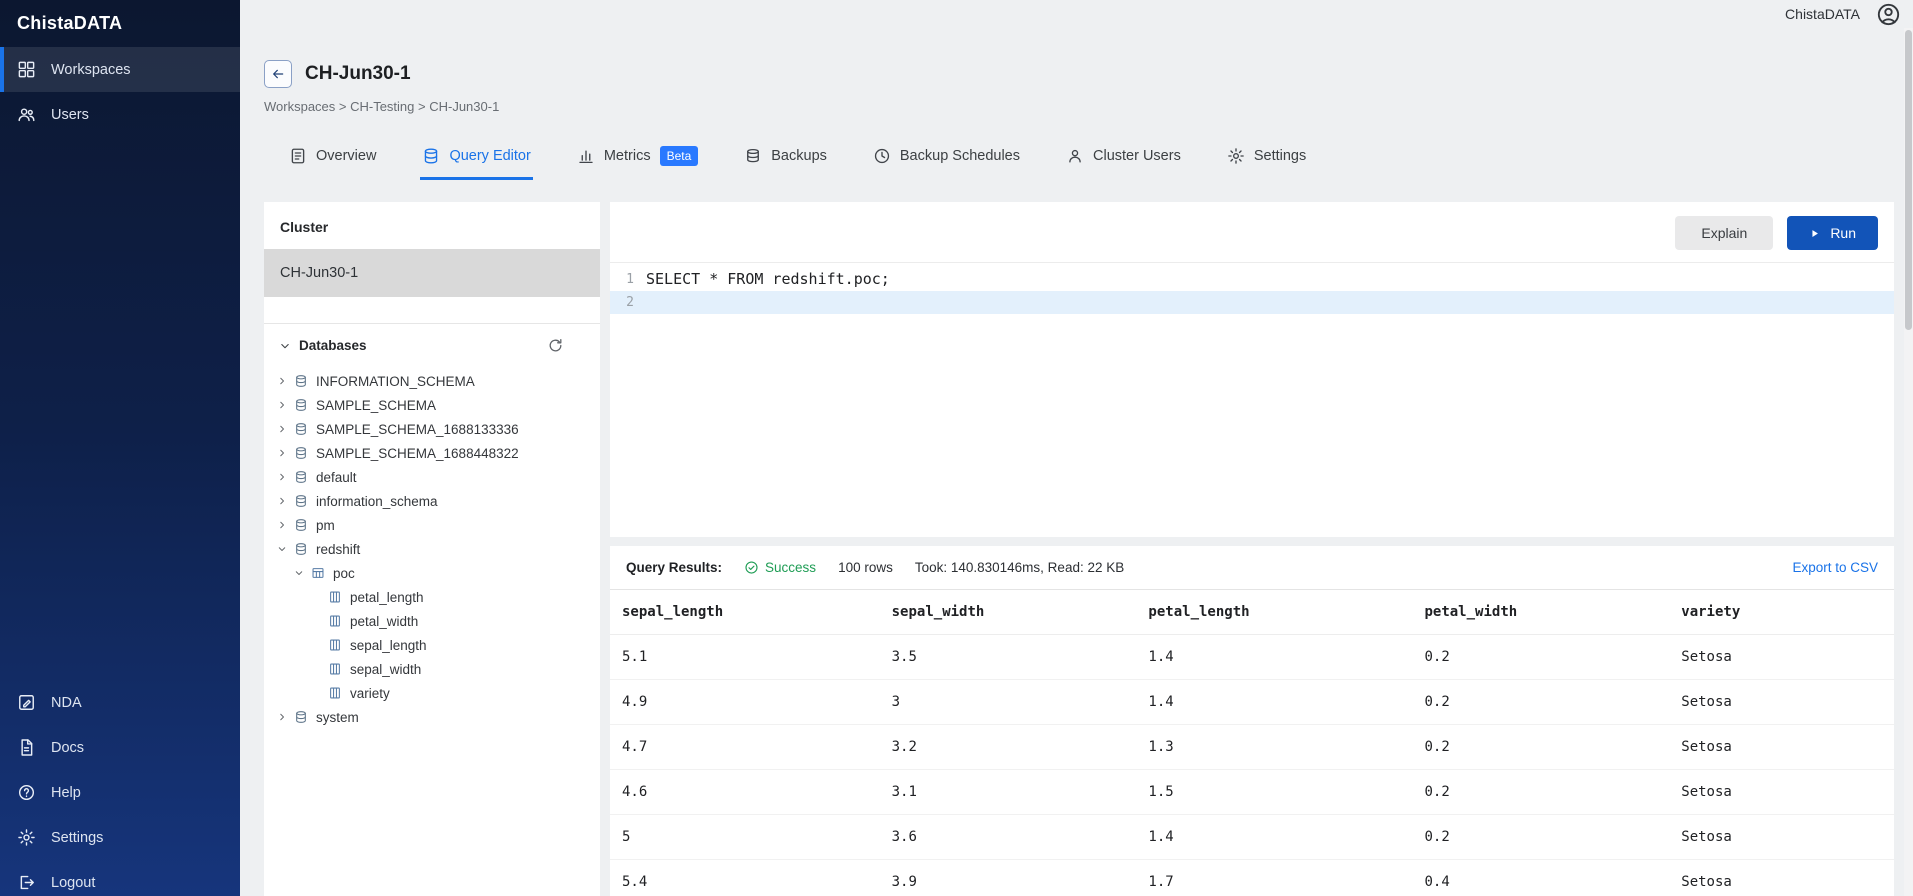 Image resolution: width=1913 pixels, height=896 pixels. I want to click on explain-button: Explain, so click(1724, 233).